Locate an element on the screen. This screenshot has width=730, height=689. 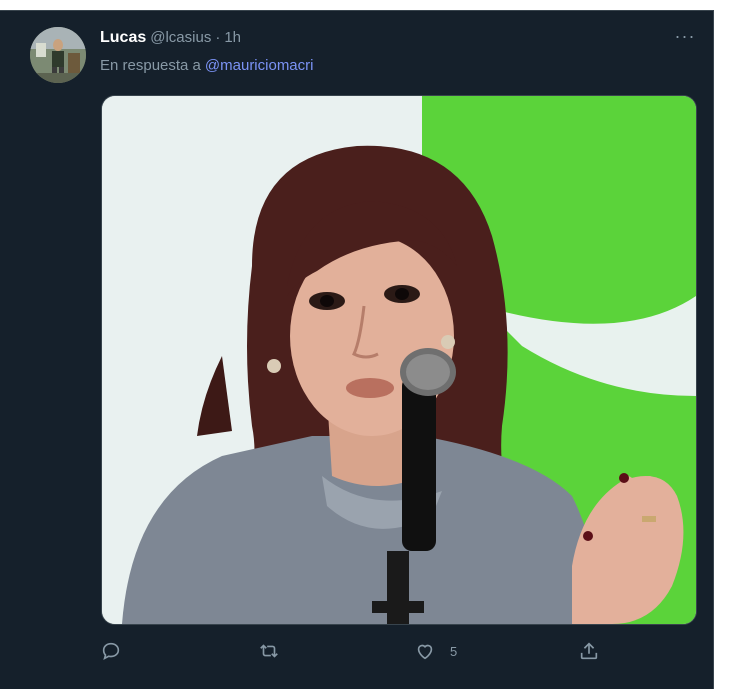
avatar is located at coordinates (58, 55).